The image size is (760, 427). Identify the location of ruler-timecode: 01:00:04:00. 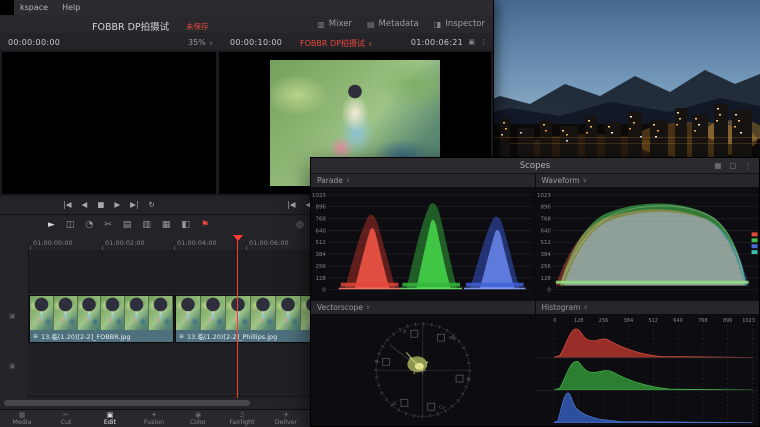
(197, 243).